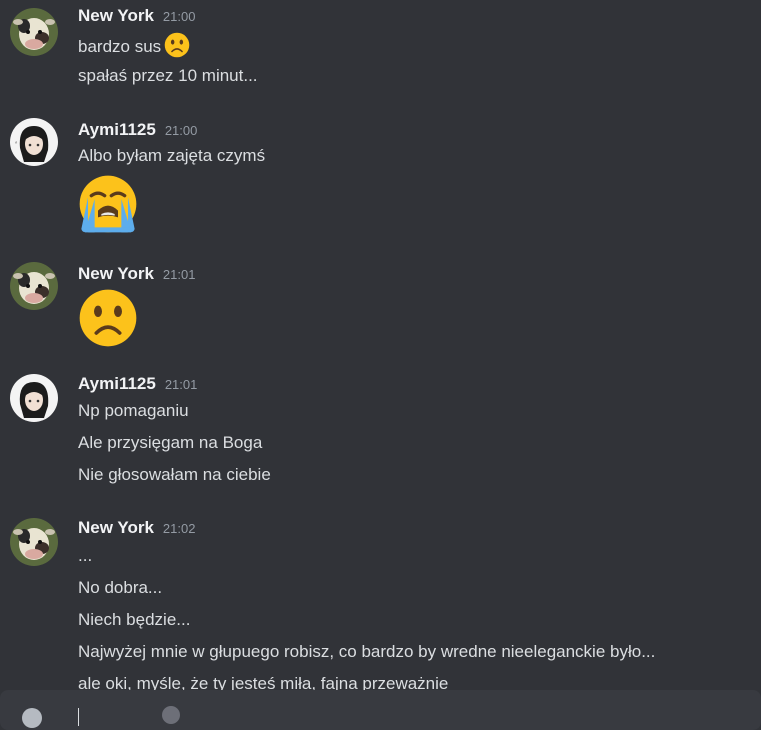  Describe the element at coordinates (402, 716) in the screenshot. I see `message-input` at that location.